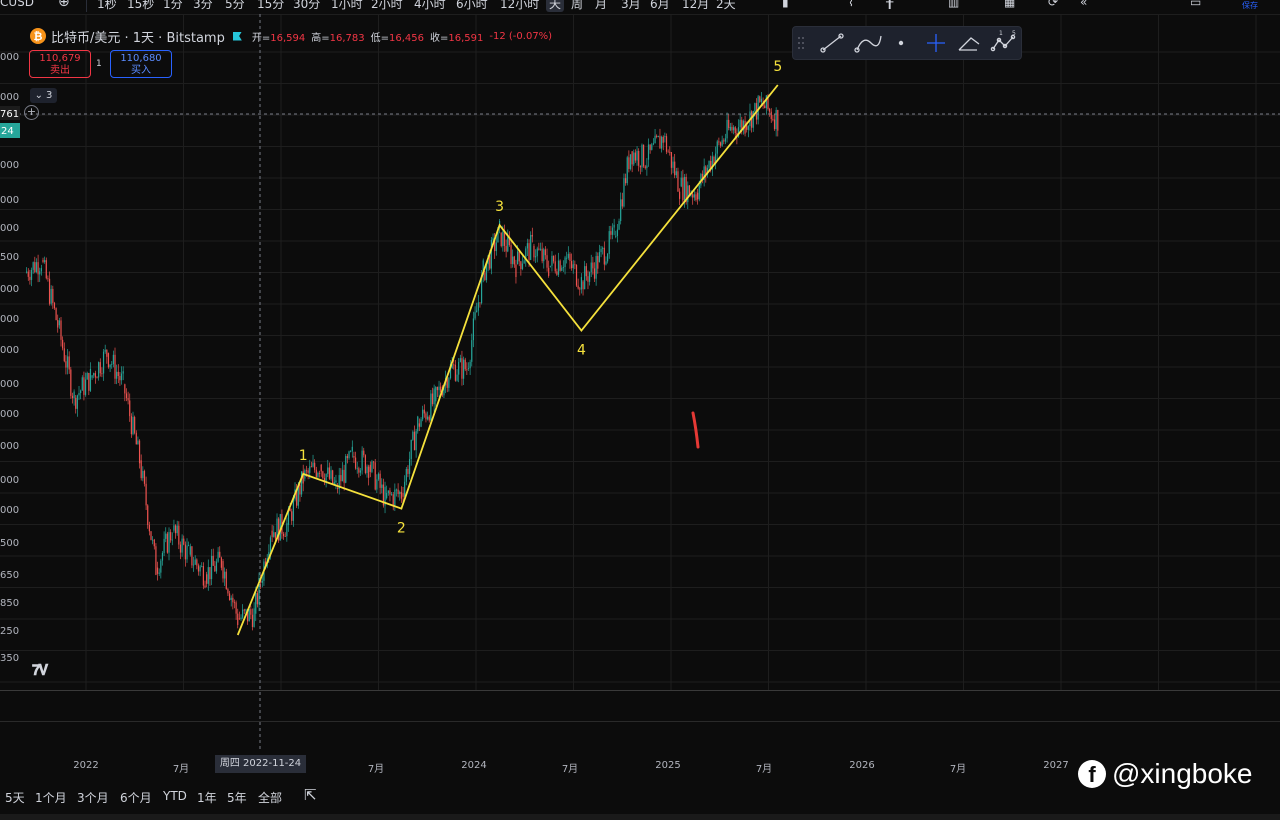 Image resolution: width=1280 pixels, height=820 pixels. I want to click on ohlc-low: 低=16,456, so click(397, 38).